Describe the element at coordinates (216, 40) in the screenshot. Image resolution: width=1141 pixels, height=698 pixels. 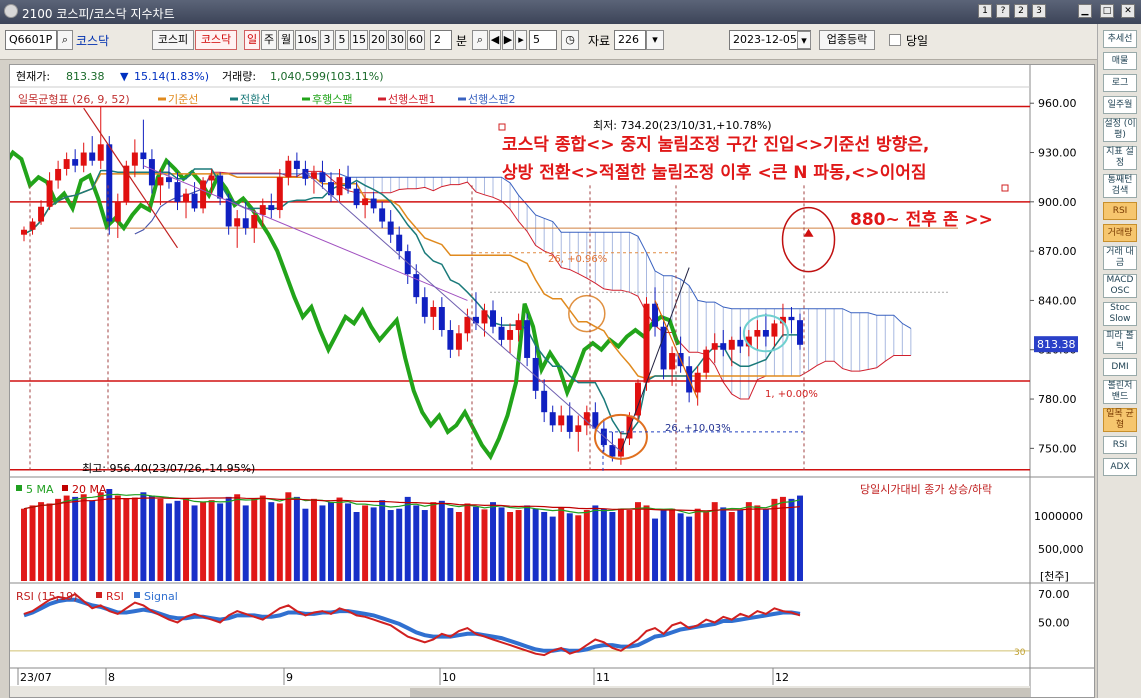
I see `kosdaq-button: 코스닥` at that location.